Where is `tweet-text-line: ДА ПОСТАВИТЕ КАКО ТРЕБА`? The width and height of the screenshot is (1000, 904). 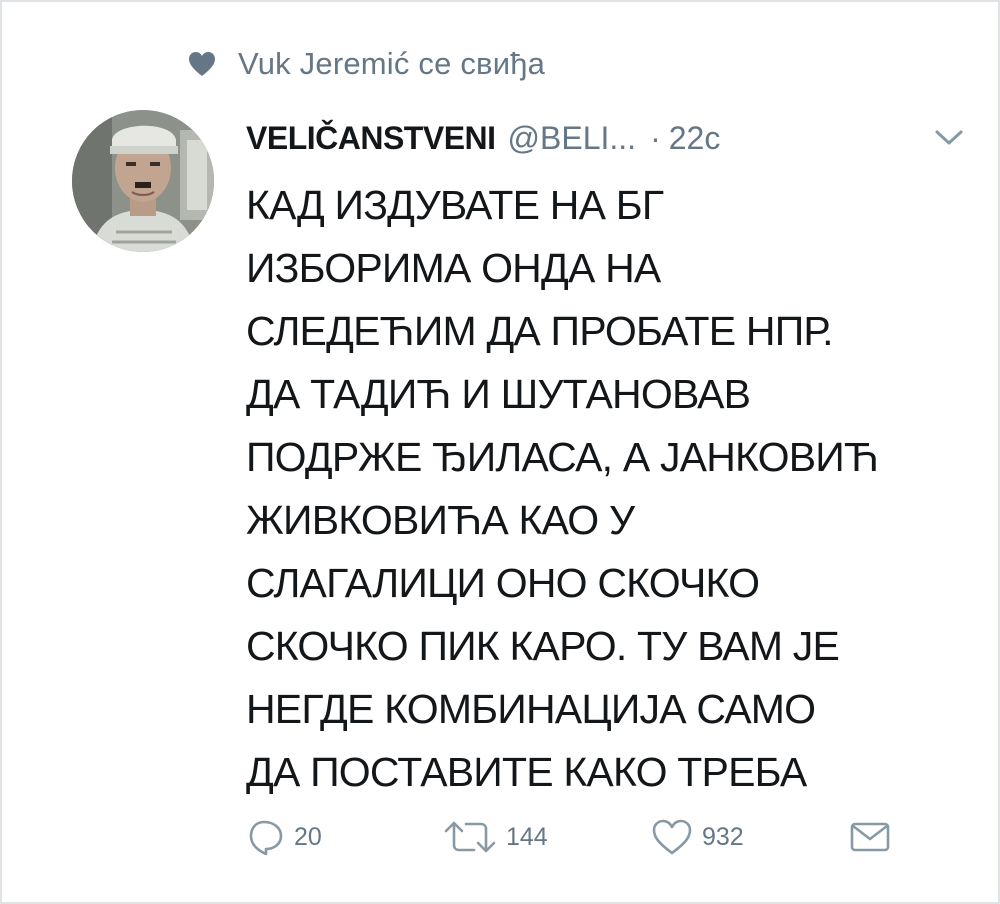 tweet-text-line: ДА ПОСТАВИТЕ КАКО ТРЕБА is located at coordinates (526, 772).